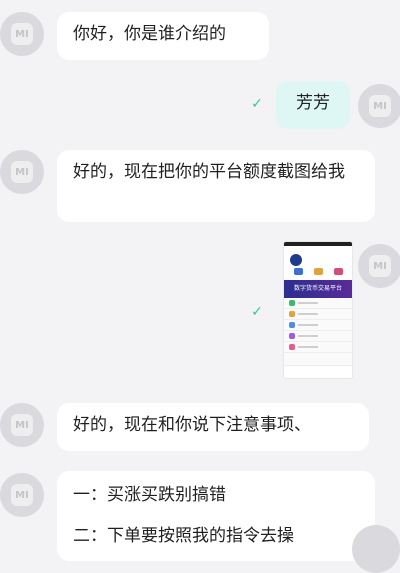 Image resolution: width=400 pixels, height=573 pixels. I want to click on message-text: 好的，现在把你的平台额度截图给我, so click(209, 172).